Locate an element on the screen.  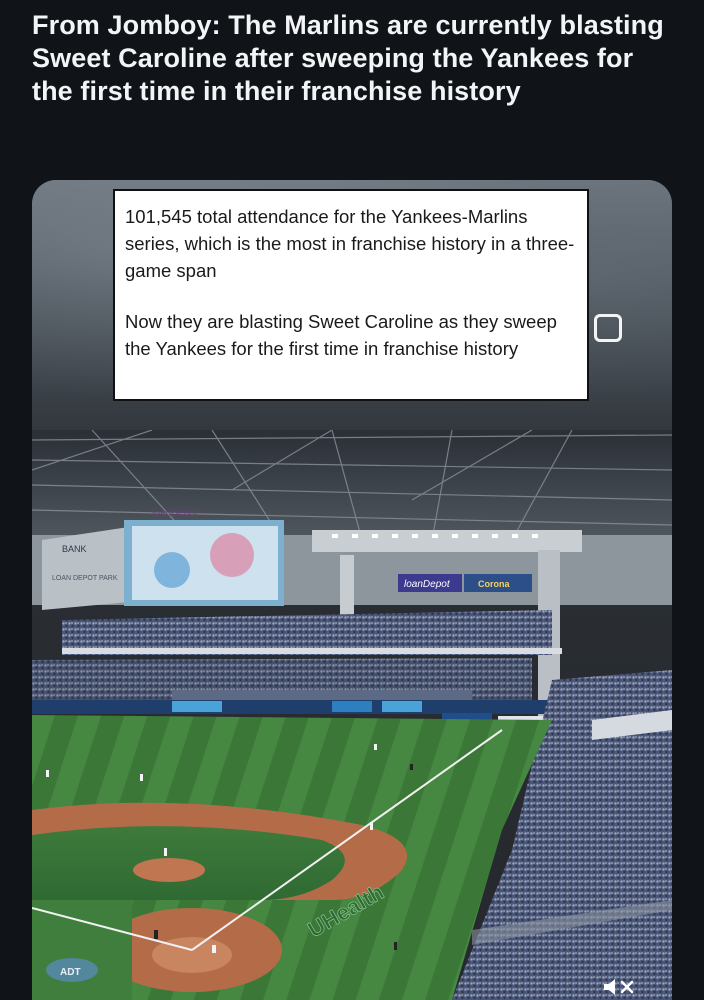
bank-sign: BANK is located at coordinates (74, 549).